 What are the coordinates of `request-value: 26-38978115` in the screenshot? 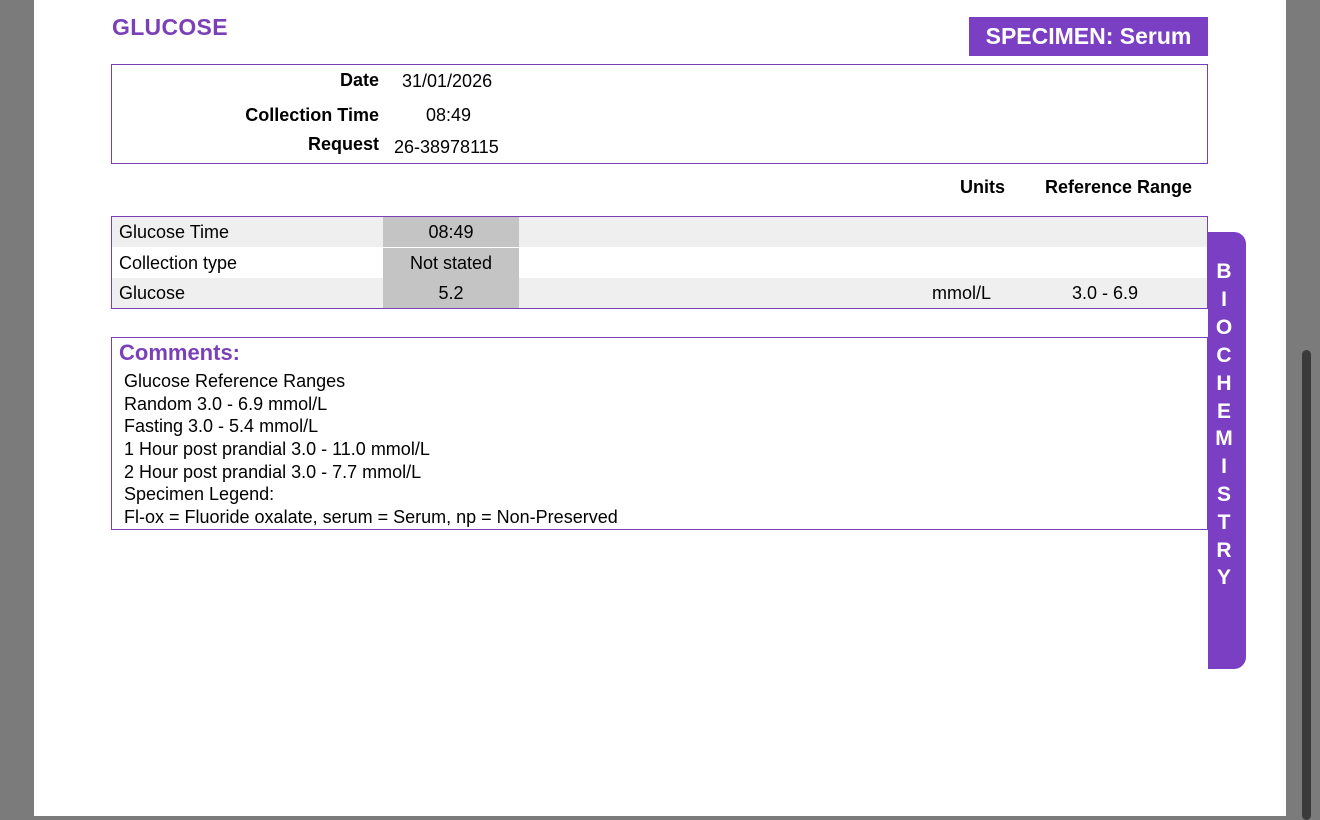 It's located at (446, 147).